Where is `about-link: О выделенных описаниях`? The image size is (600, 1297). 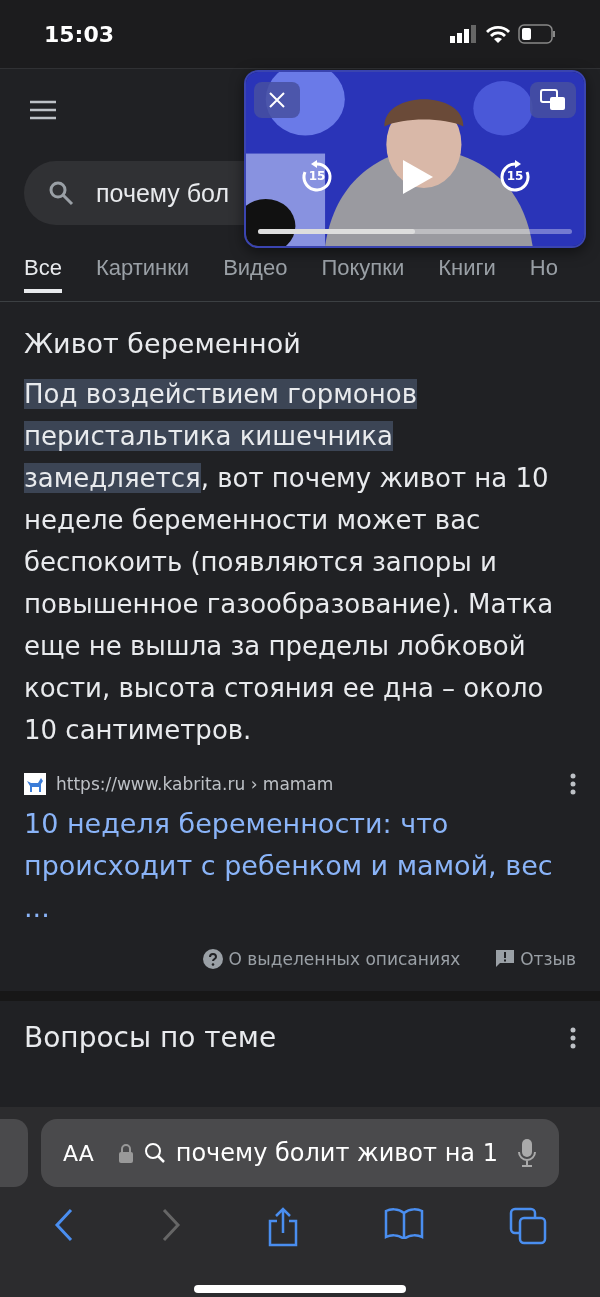
about-link: О выделенных описаниях is located at coordinates (344, 959).